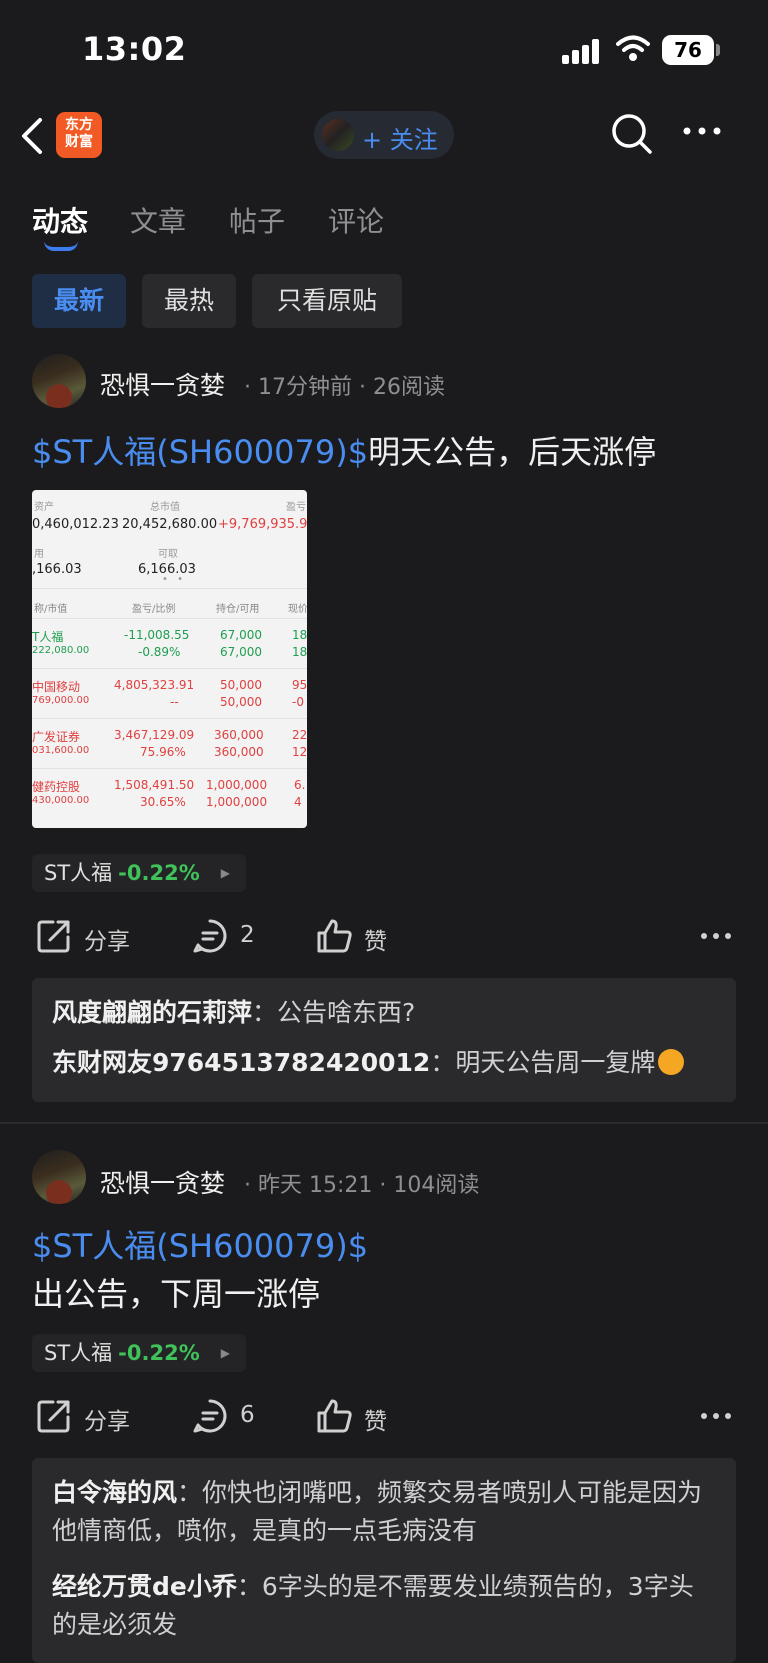 Image resolution: width=768 pixels, height=1663 pixels. What do you see at coordinates (327, 301) in the screenshot?
I see `filter-original-only: 只看原贴` at bounding box center [327, 301].